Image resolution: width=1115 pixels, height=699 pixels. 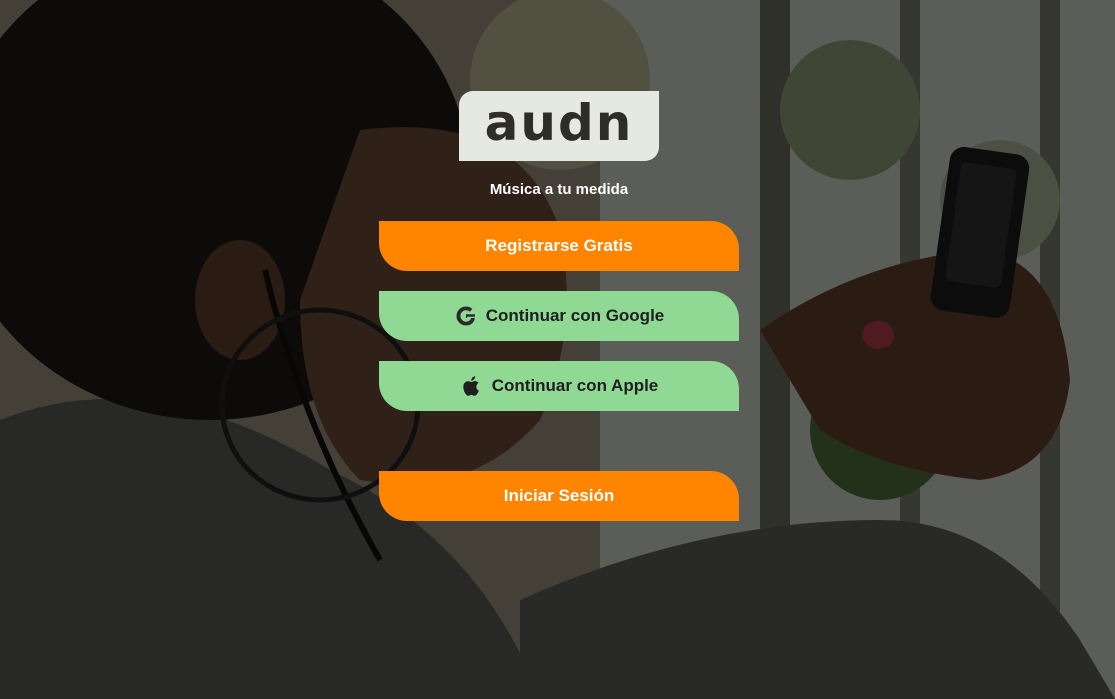 I want to click on register-button: Registrarse Gratis, so click(x=559, y=246).